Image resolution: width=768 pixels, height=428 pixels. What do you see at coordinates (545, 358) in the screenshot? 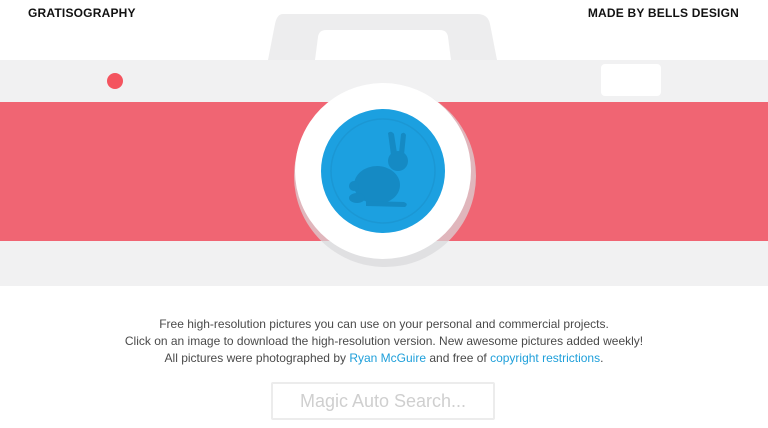
I see `copyright-link: copyright restrictions` at bounding box center [545, 358].